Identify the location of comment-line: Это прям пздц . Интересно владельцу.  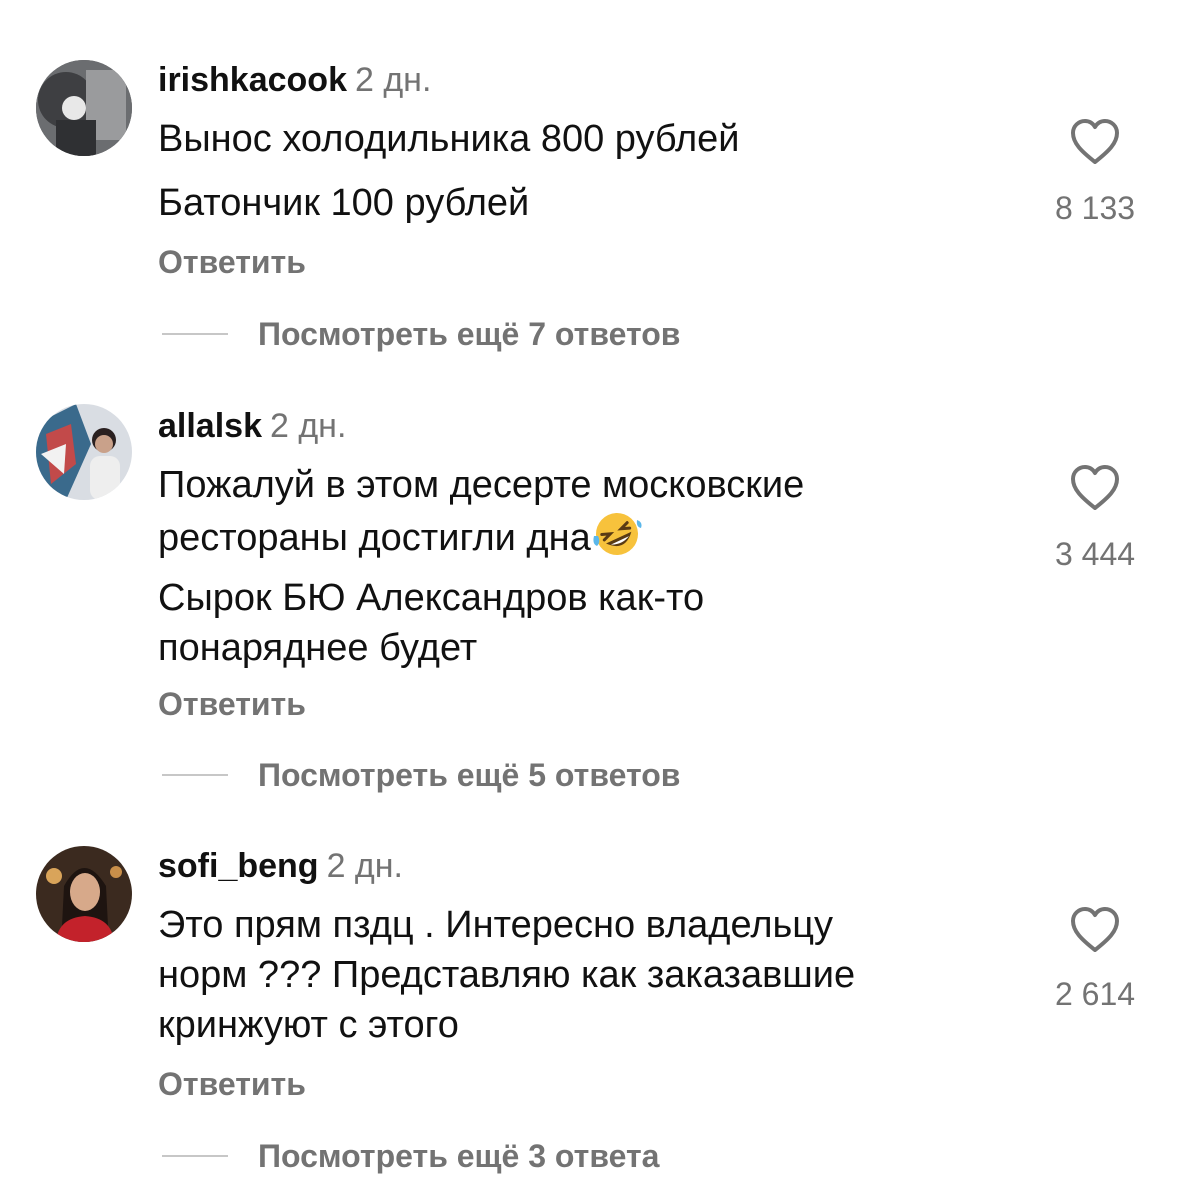
(496, 925).